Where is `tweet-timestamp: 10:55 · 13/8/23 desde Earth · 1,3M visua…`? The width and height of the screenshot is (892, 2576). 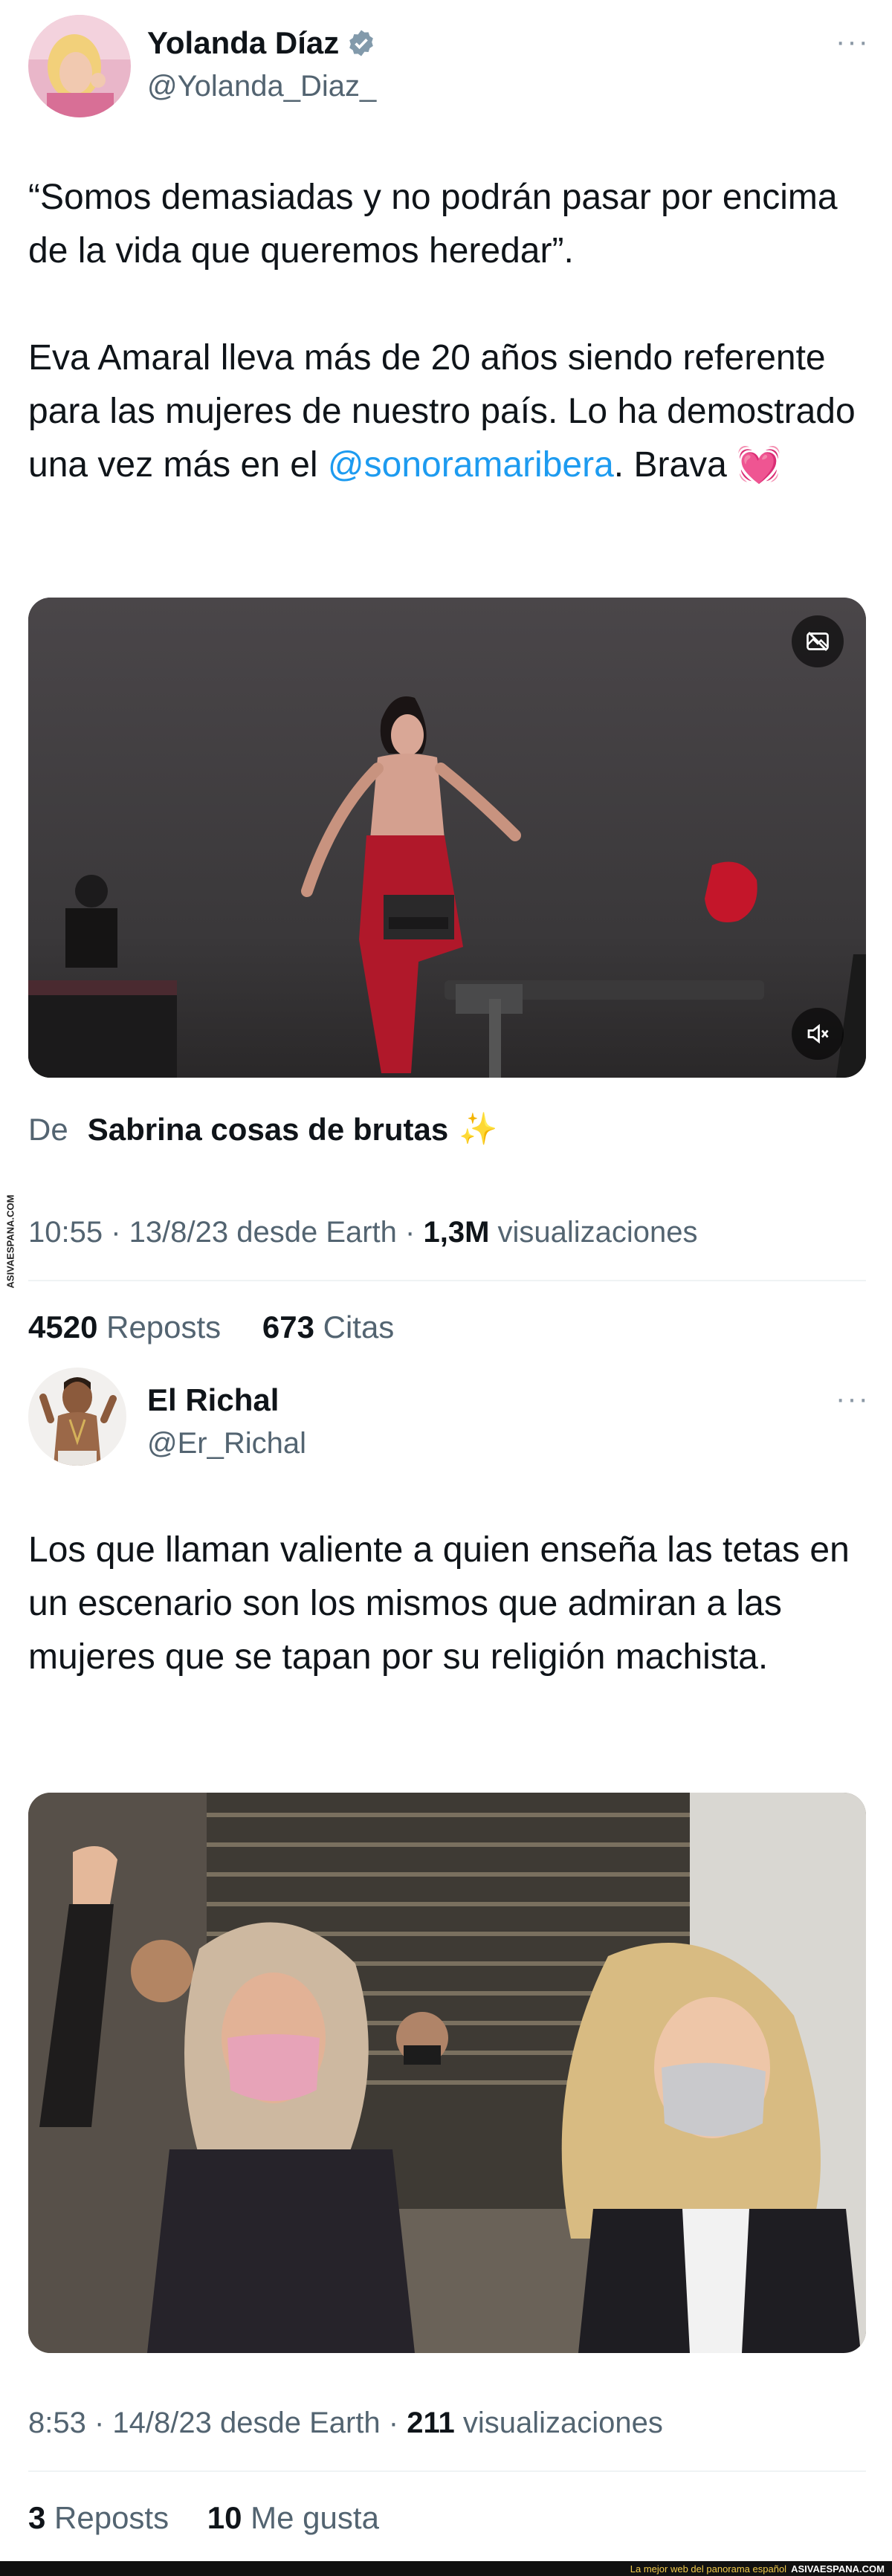
tweet-timestamp: 10:55 · 13/8/23 desde Earth · 1,3M visua… is located at coordinates (363, 1233).